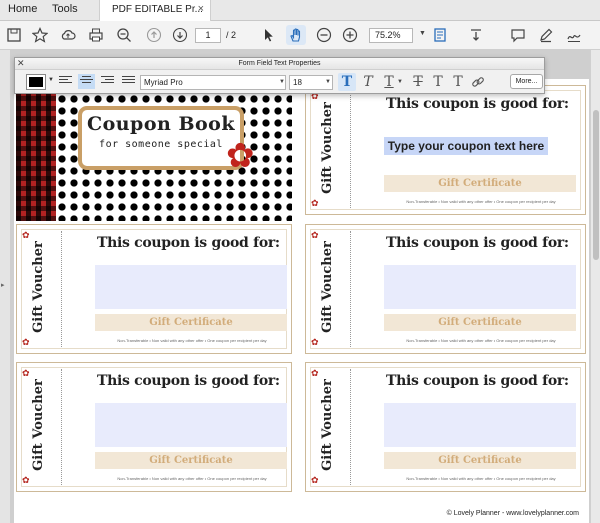 The height and width of the screenshot is (523, 600). What do you see at coordinates (268, 35) in the screenshot?
I see `select-arrow-icon` at bounding box center [268, 35].